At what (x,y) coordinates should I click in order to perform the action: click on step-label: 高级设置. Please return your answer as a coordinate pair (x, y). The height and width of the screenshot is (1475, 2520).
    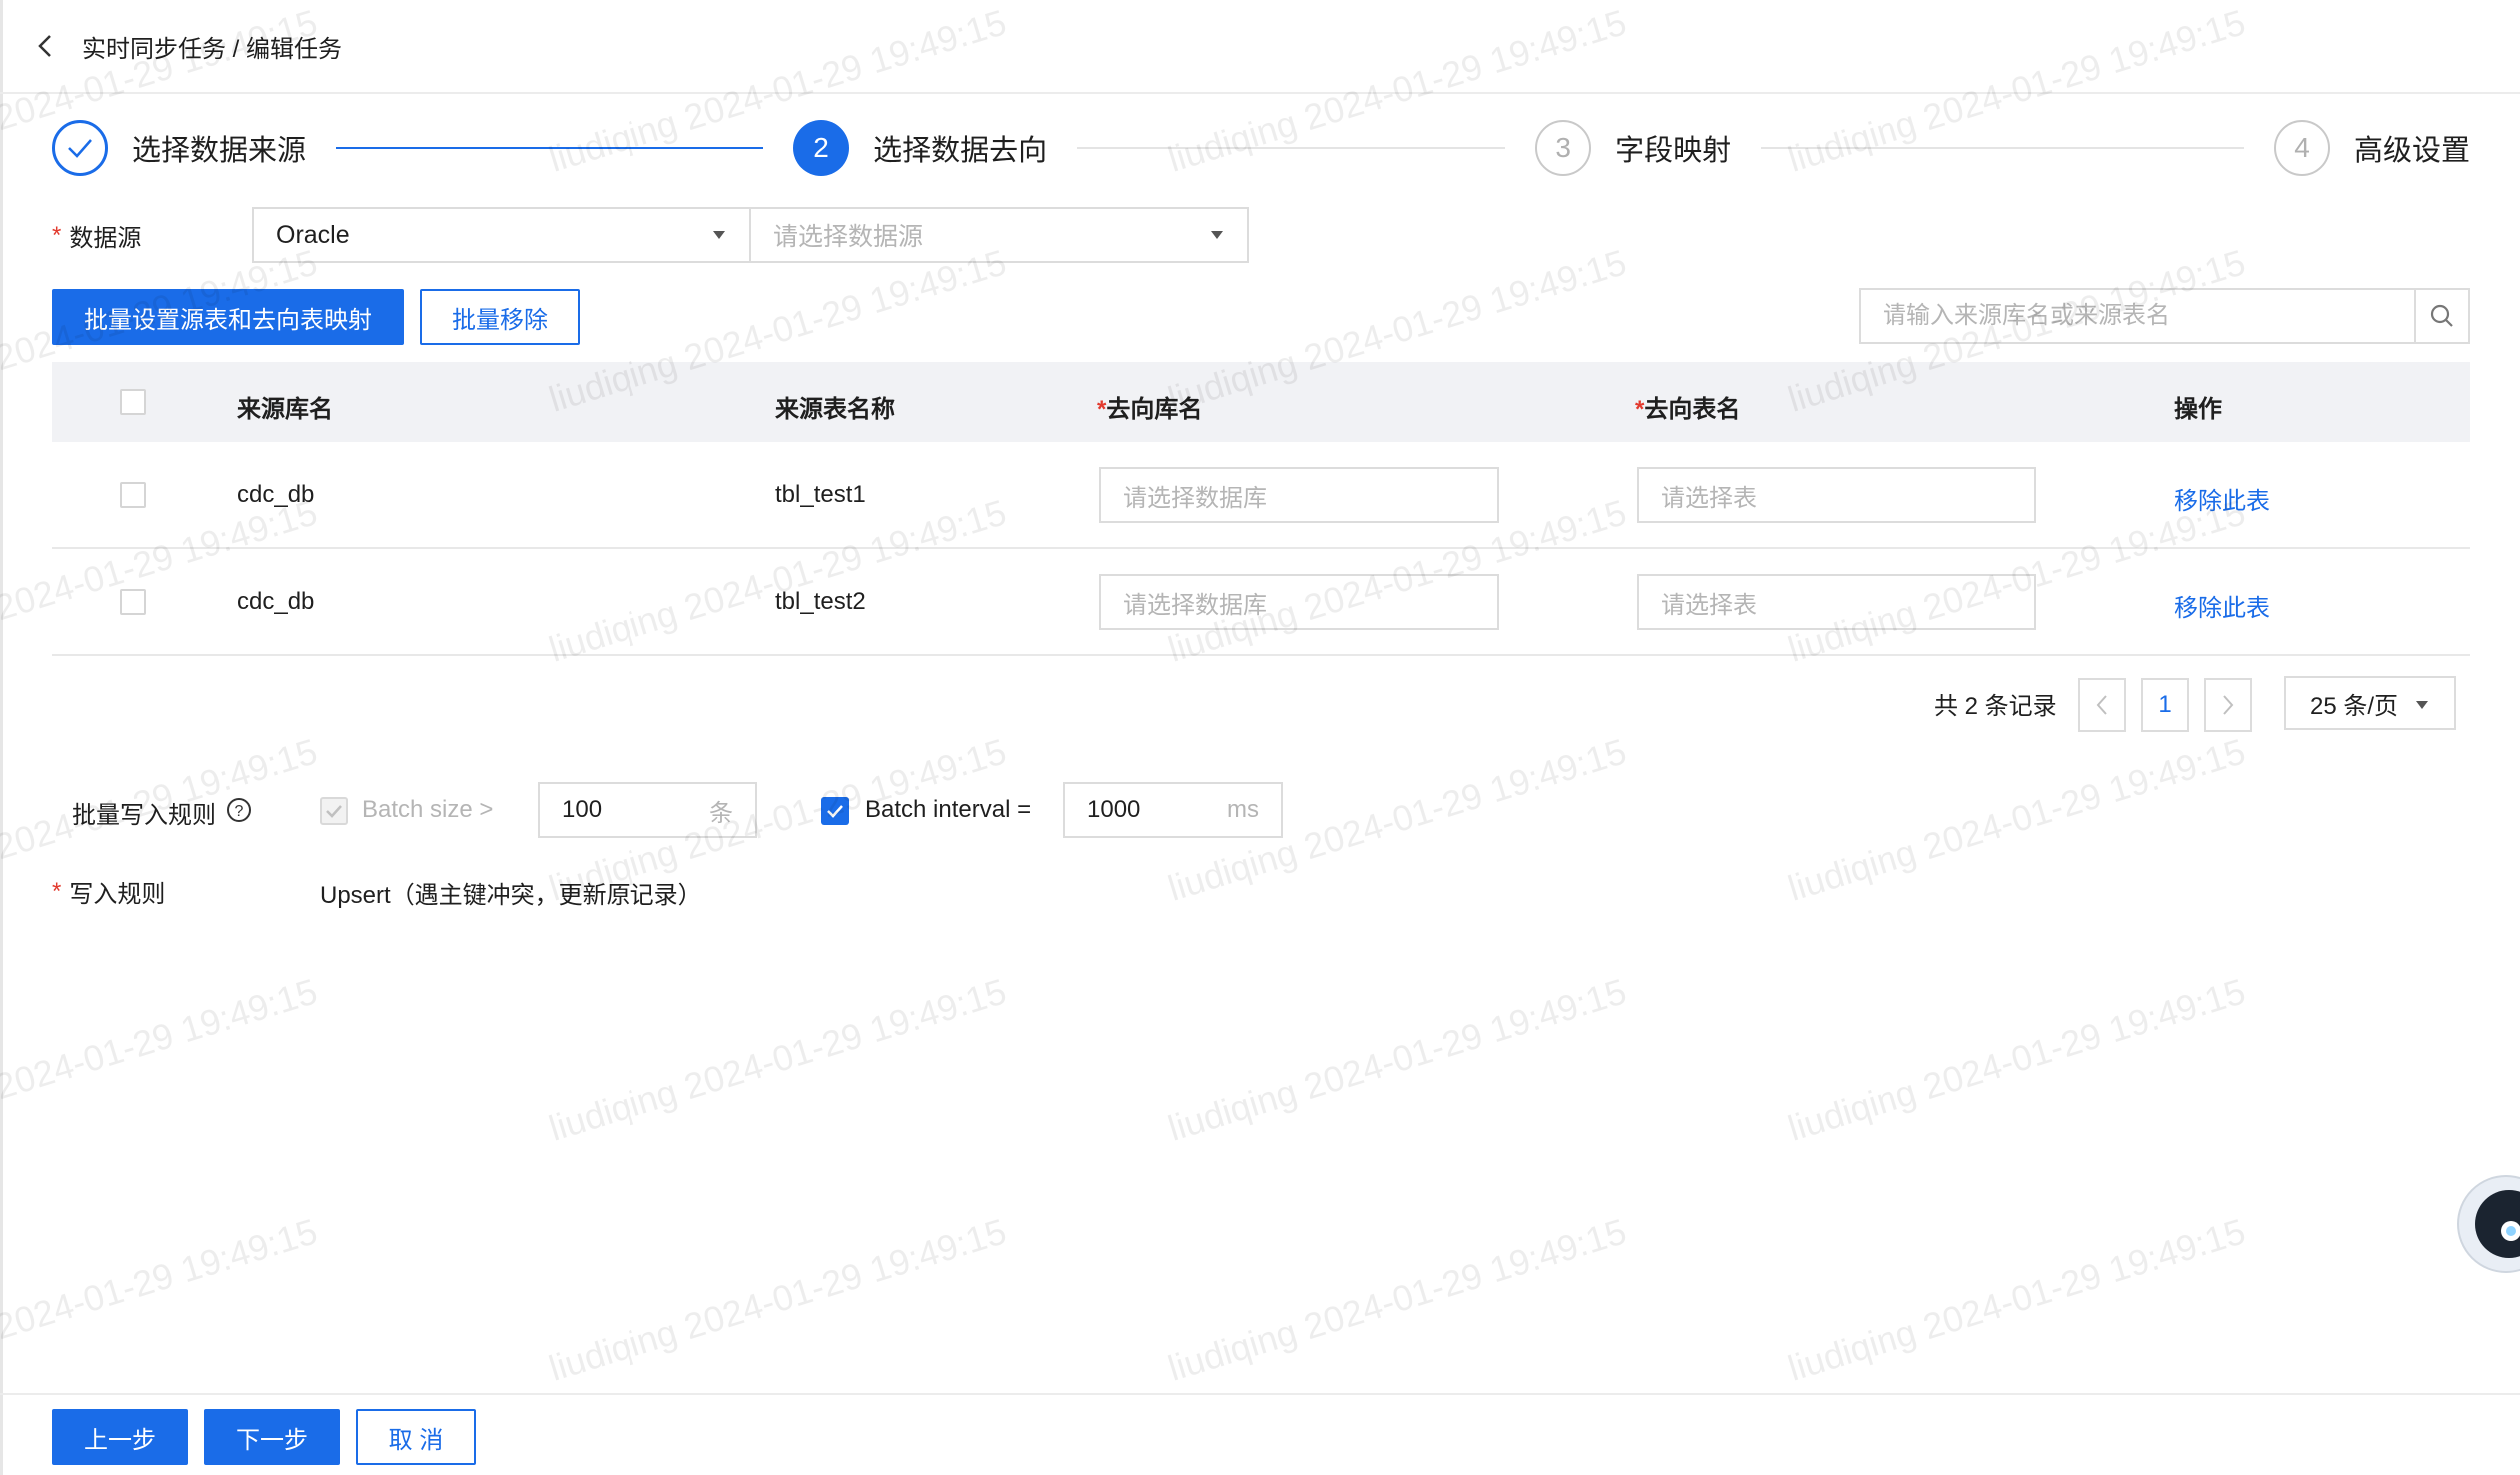
    Looking at the image, I should click on (2411, 151).